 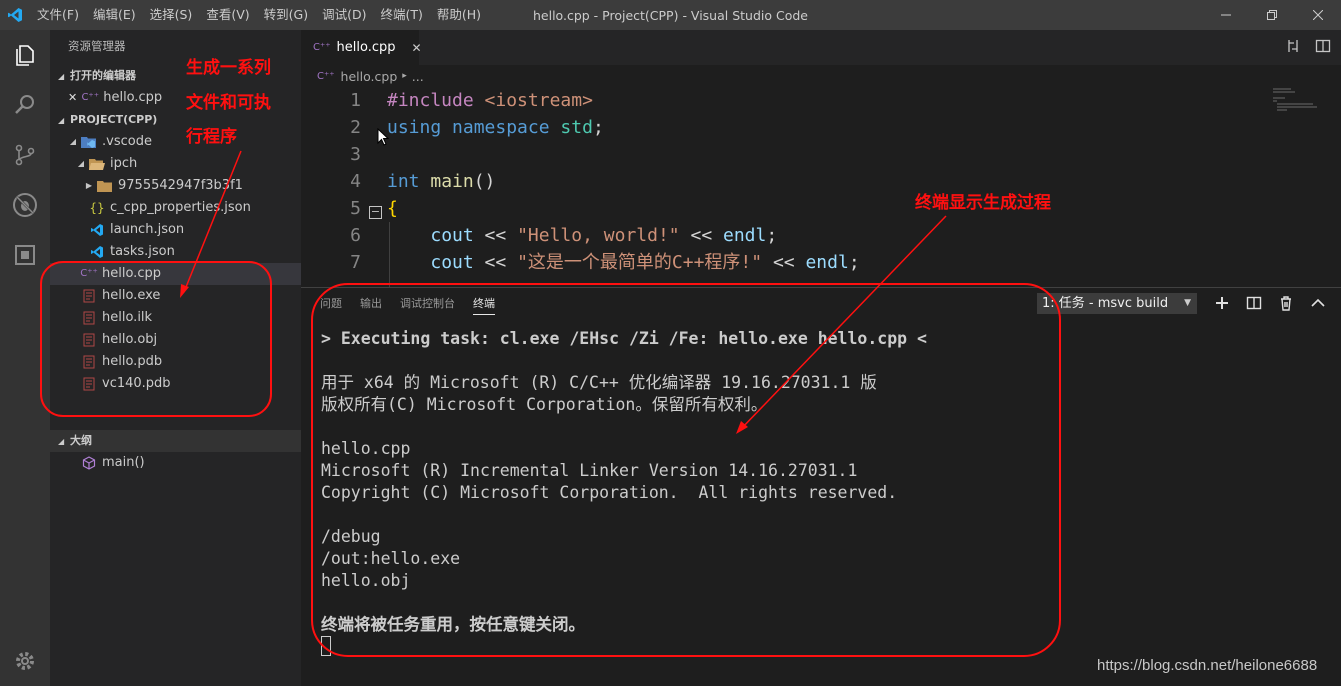 I want to click on code-token: "Hello, world!", so click(x=598, y=235).